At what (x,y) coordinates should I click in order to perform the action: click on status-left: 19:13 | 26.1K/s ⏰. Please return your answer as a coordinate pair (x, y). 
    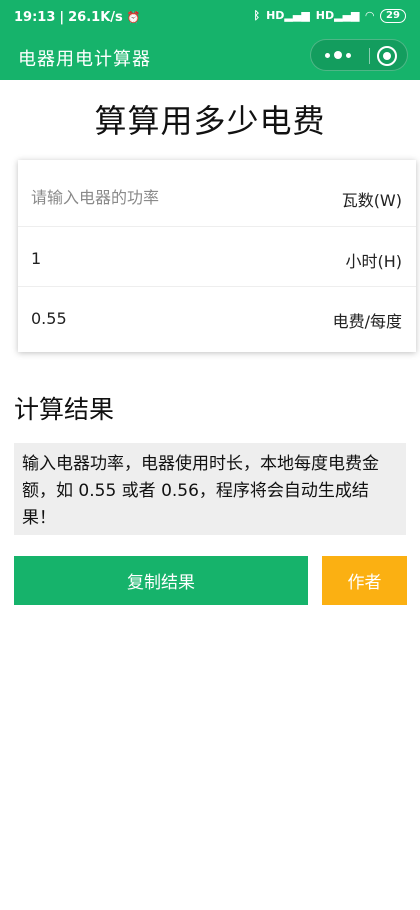
    Looking at the image, I should click on (77, 17).